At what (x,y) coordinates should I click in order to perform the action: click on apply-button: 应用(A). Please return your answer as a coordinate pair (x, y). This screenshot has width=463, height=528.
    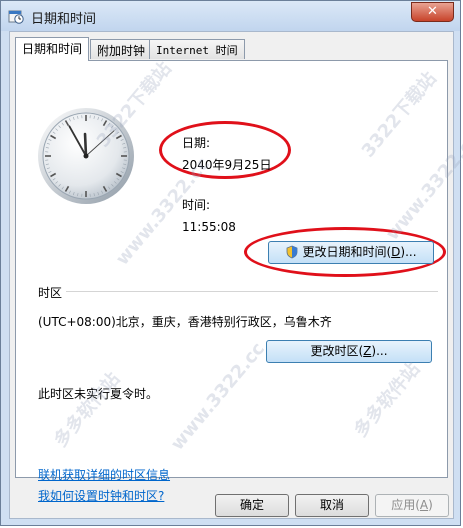
    Looking at the image, I should click on (412, 505).